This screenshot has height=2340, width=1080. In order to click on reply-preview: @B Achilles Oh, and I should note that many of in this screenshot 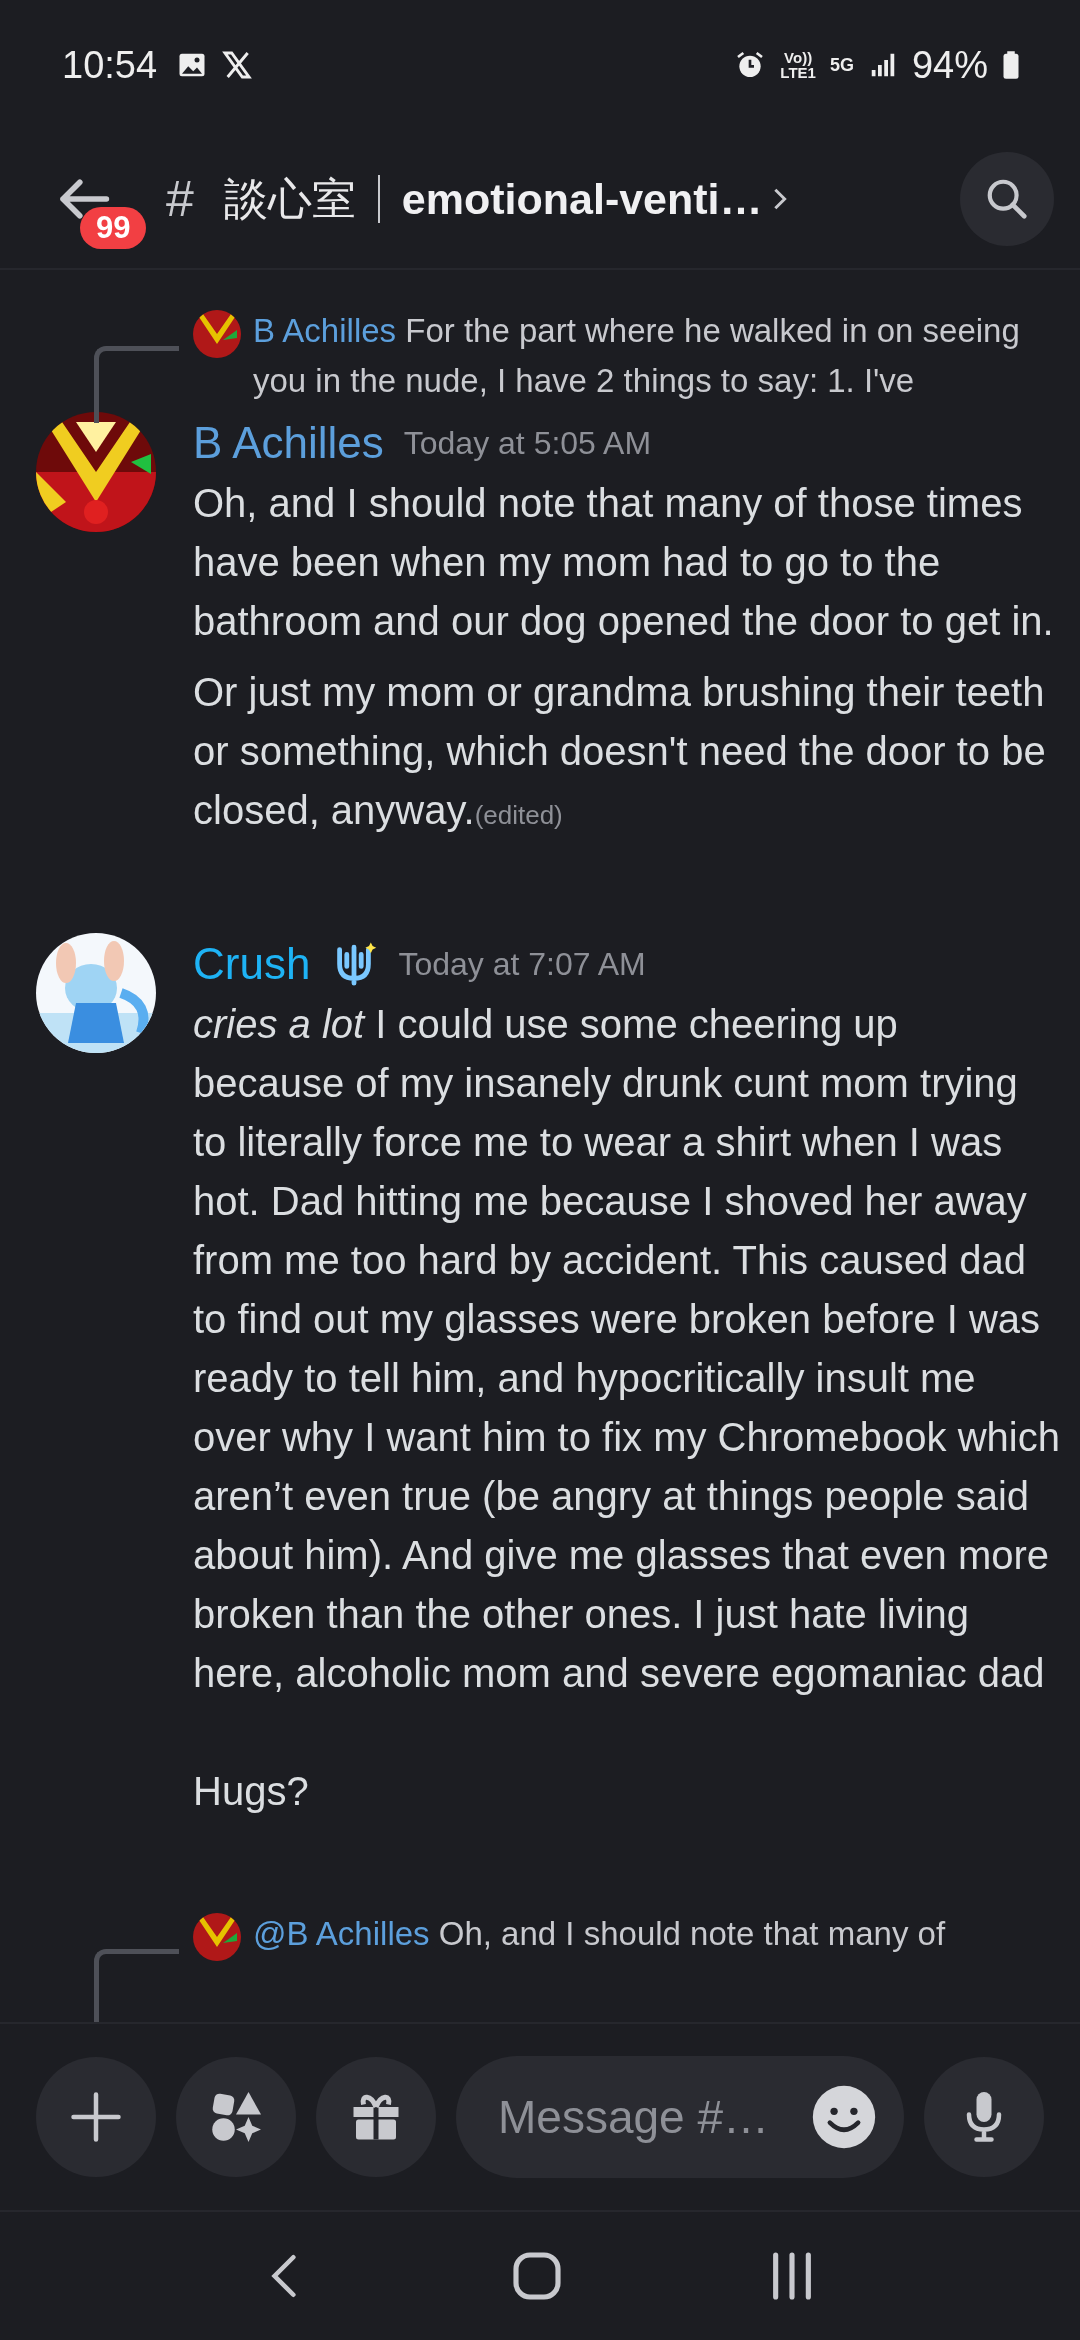, I will do `click(599, 1931)`.